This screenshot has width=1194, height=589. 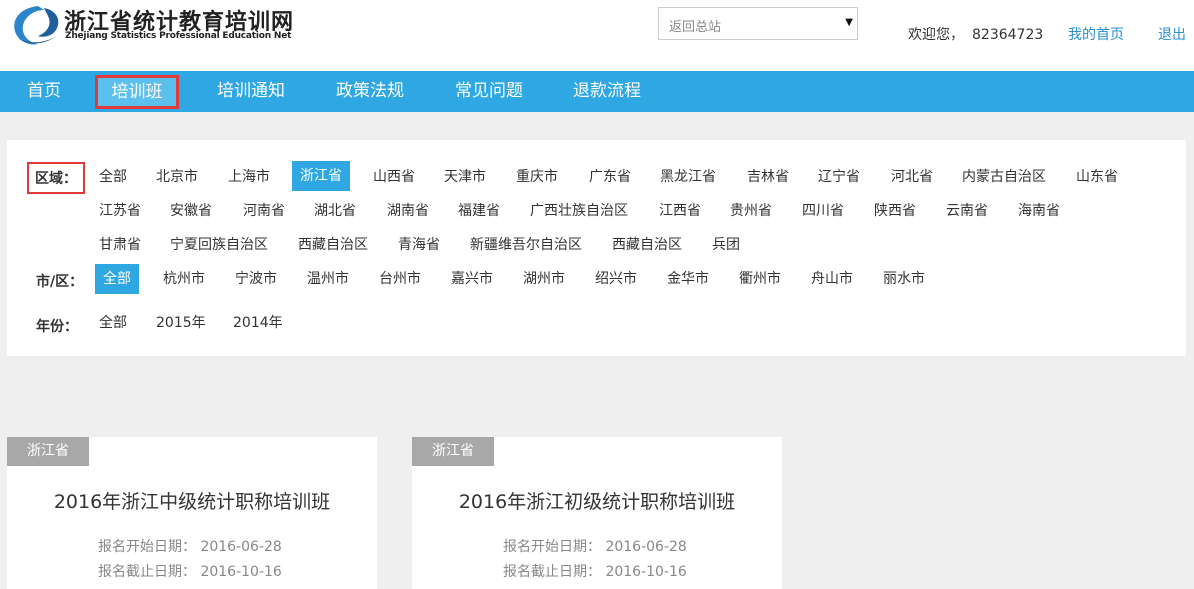 I want to click on nav-training: 培训班, so click(x=137, y=92).